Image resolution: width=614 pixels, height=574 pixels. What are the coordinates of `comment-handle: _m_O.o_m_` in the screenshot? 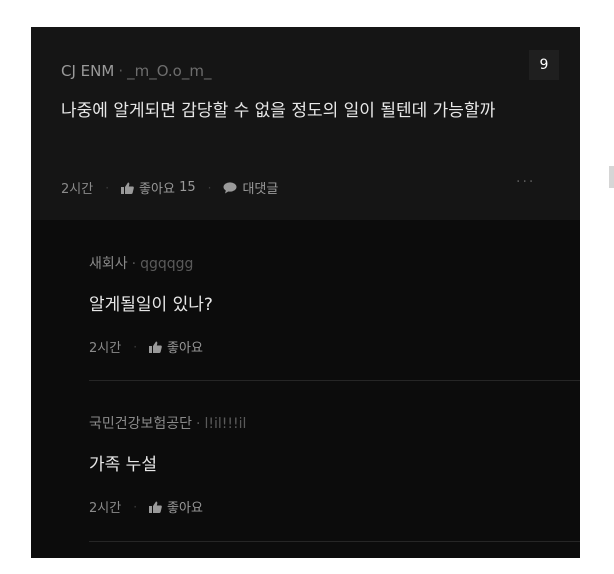 It's located at (169, 71).